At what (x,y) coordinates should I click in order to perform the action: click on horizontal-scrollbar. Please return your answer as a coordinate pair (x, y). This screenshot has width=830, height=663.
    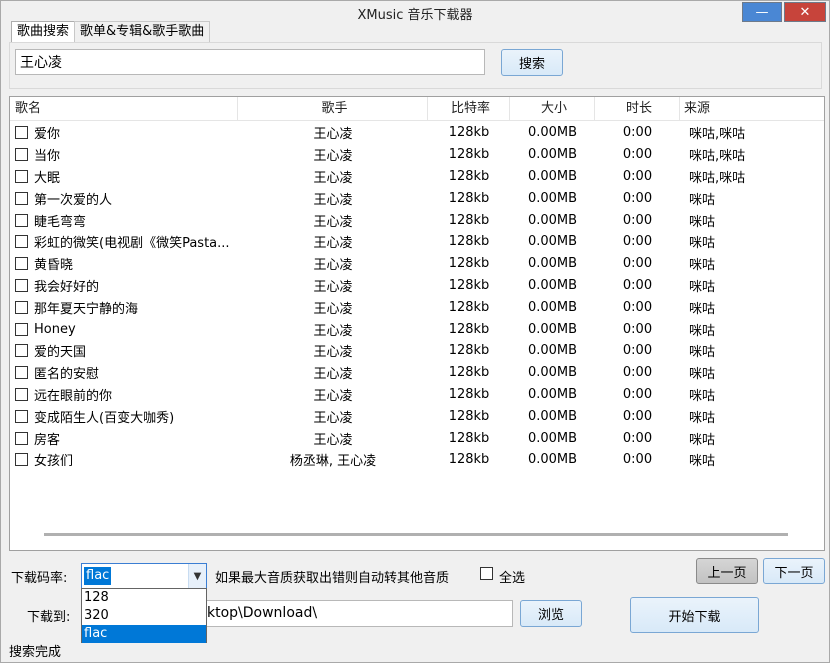
    Looking at the image, I should click on (416, 534).